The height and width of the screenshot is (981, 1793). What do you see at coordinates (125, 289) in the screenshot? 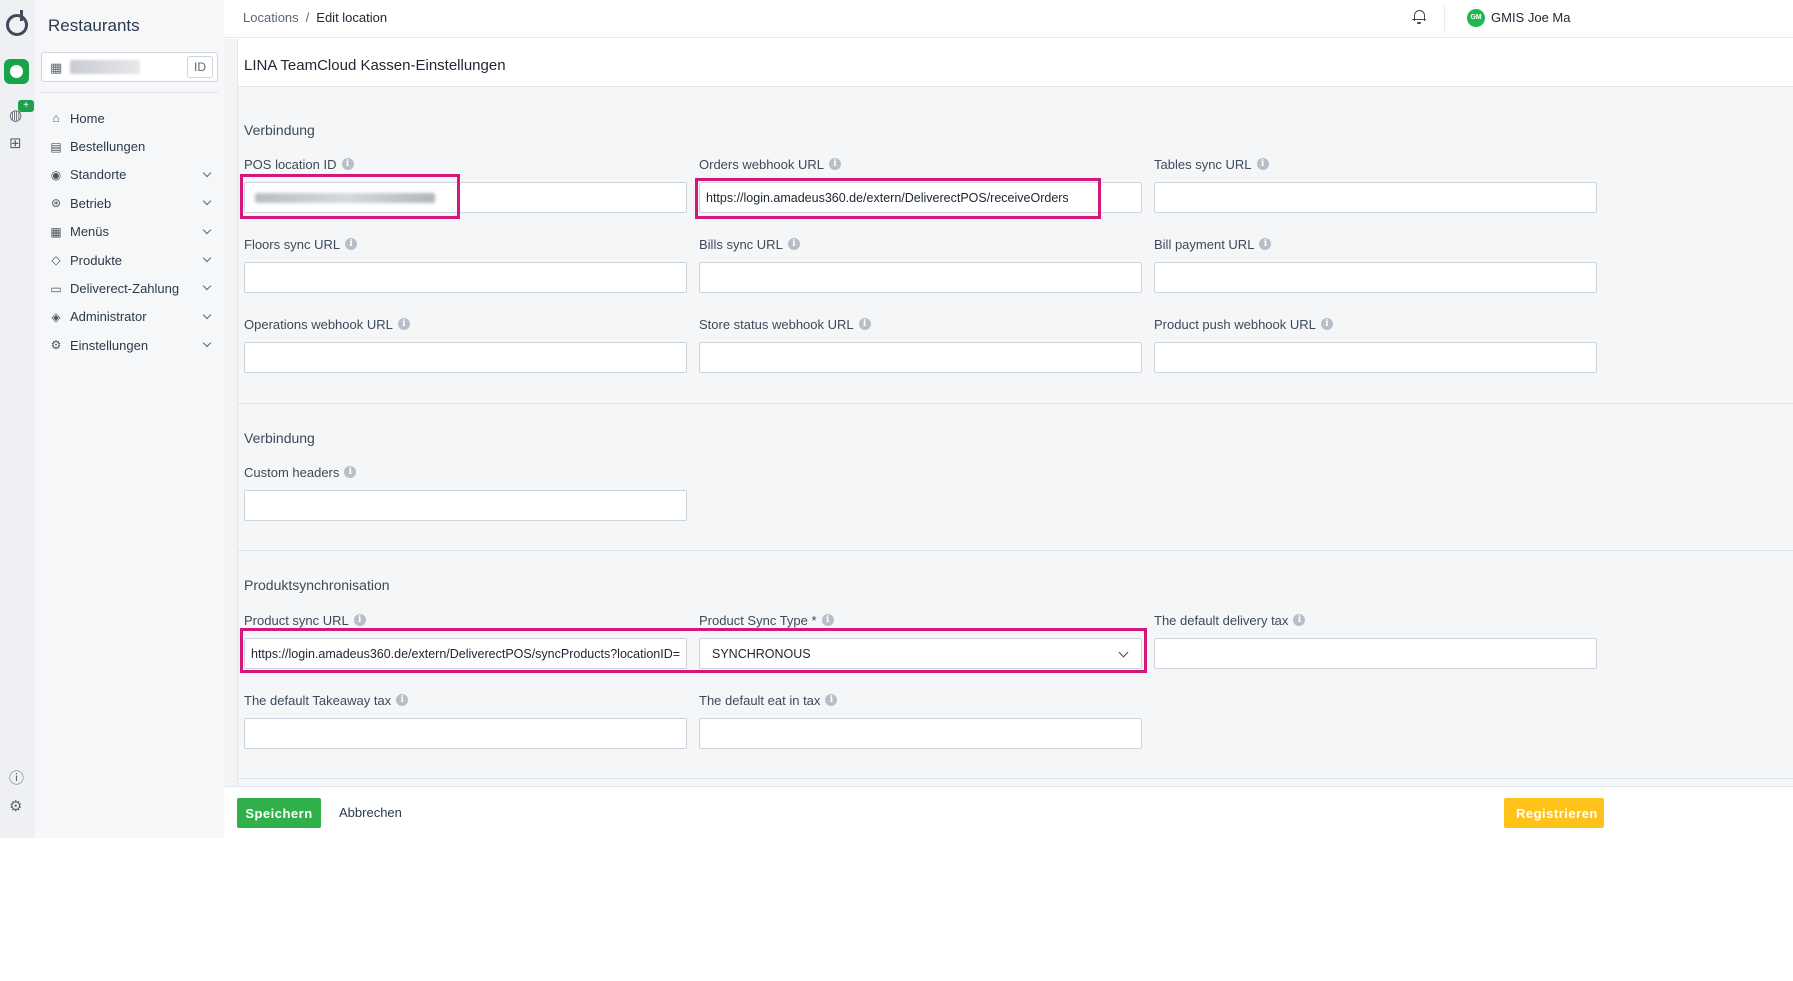
I see `sidebar-item-label: Deliverect-Zahlung` at bounding box center [125, 289].